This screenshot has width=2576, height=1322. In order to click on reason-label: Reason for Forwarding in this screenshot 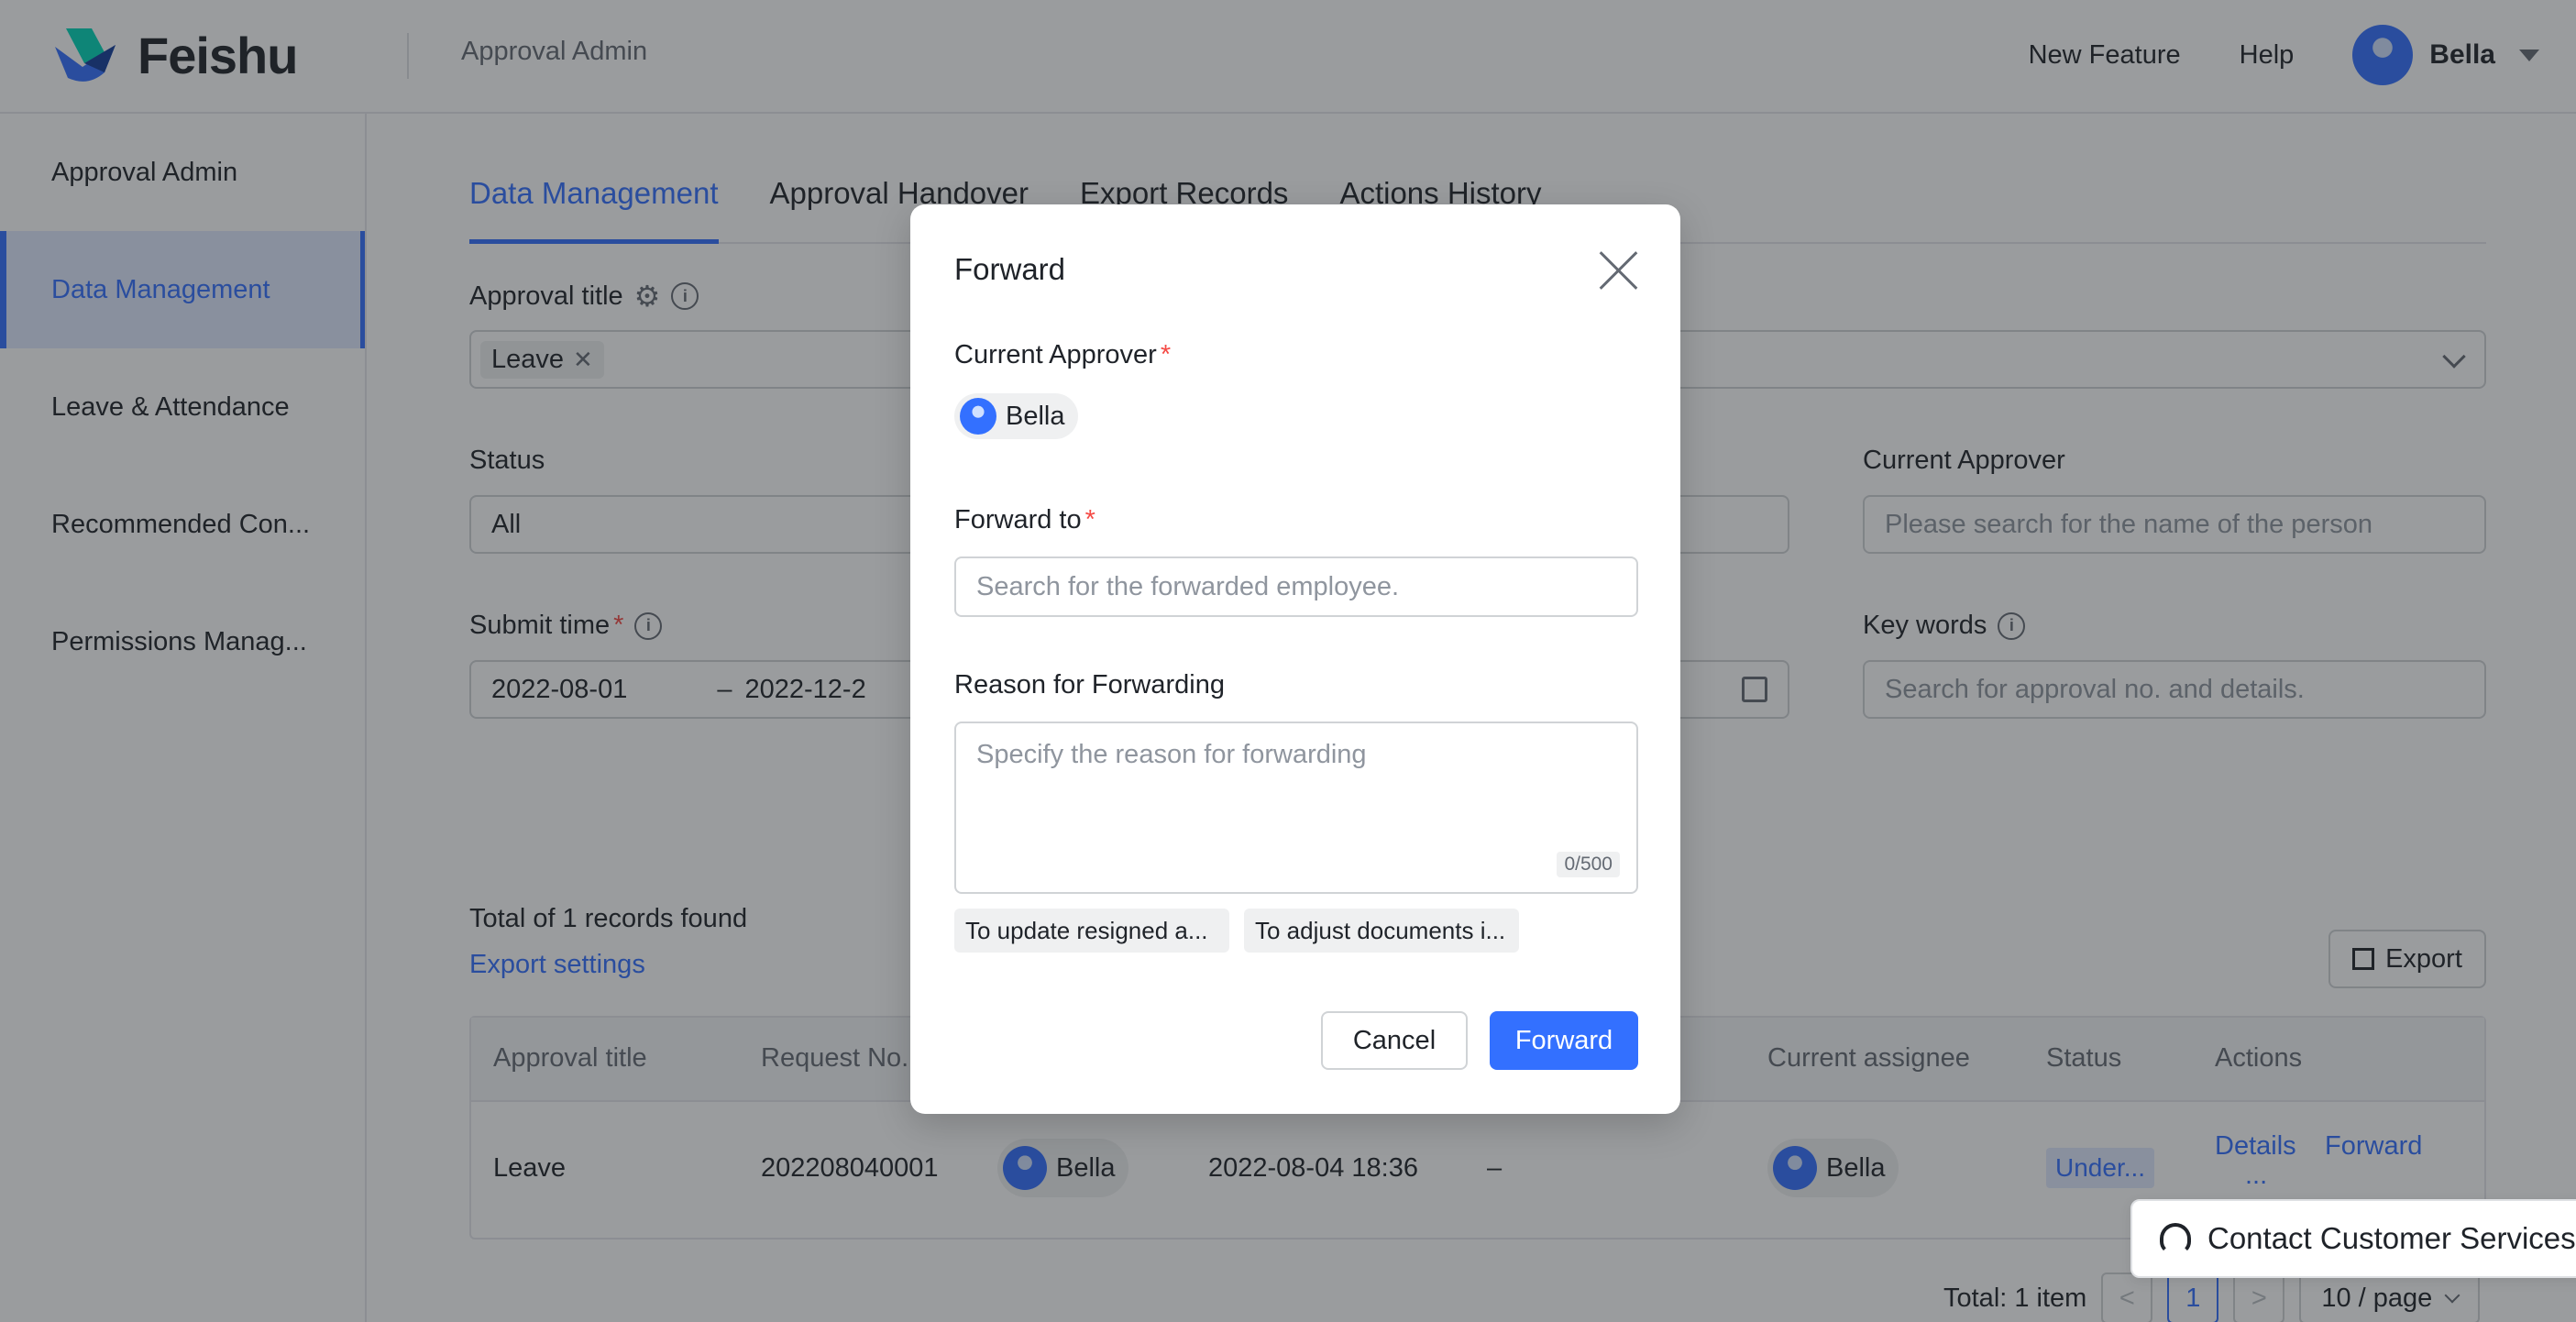, I will do `click(1089, 685)`.